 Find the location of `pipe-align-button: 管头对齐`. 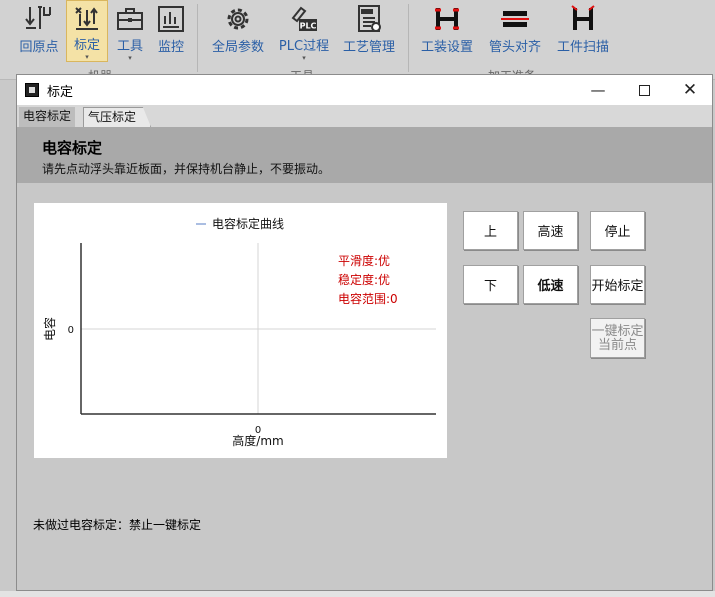

pipe-align-button: 管头对齐 is located at coordinates (515, 31).